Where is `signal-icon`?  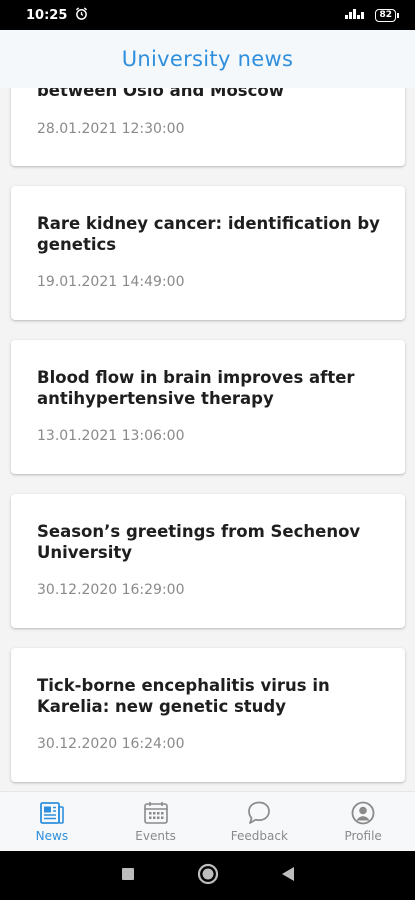 signal-icon is located at coordinates (356, 15).